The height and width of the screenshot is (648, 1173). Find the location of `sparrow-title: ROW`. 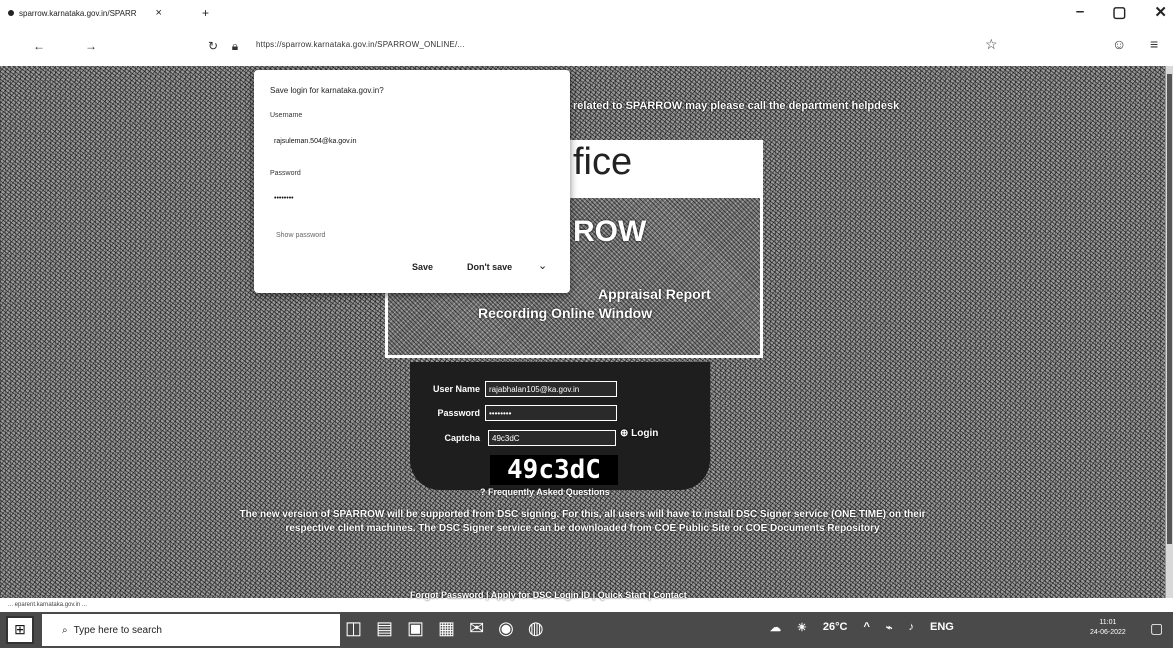

sparrow-title: ROW is located at coordinates (610, 231).